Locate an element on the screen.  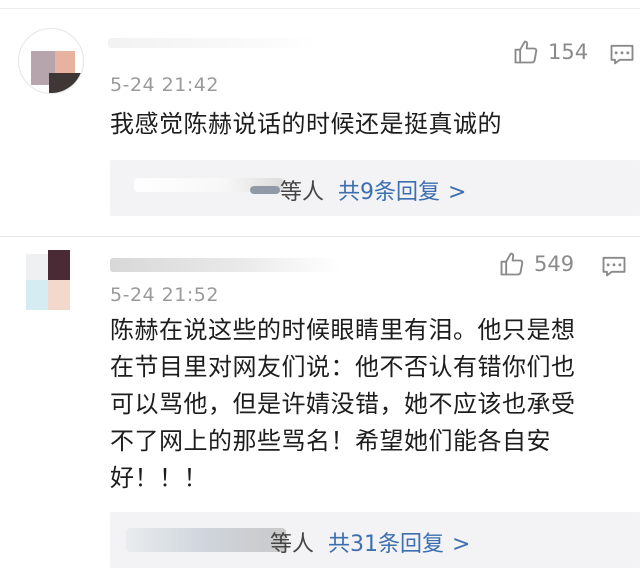
replies-count: 共9条回复 is located at coordinates (389, 192).